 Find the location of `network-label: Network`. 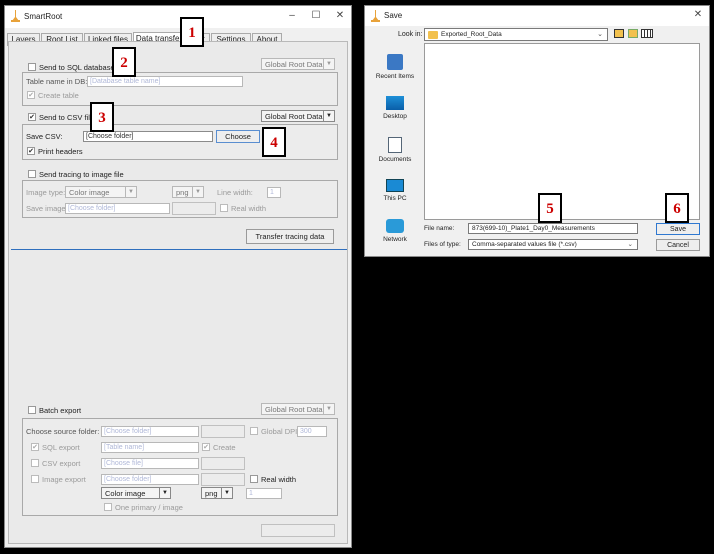

network-label: Network is located at coordinates (395, 239).